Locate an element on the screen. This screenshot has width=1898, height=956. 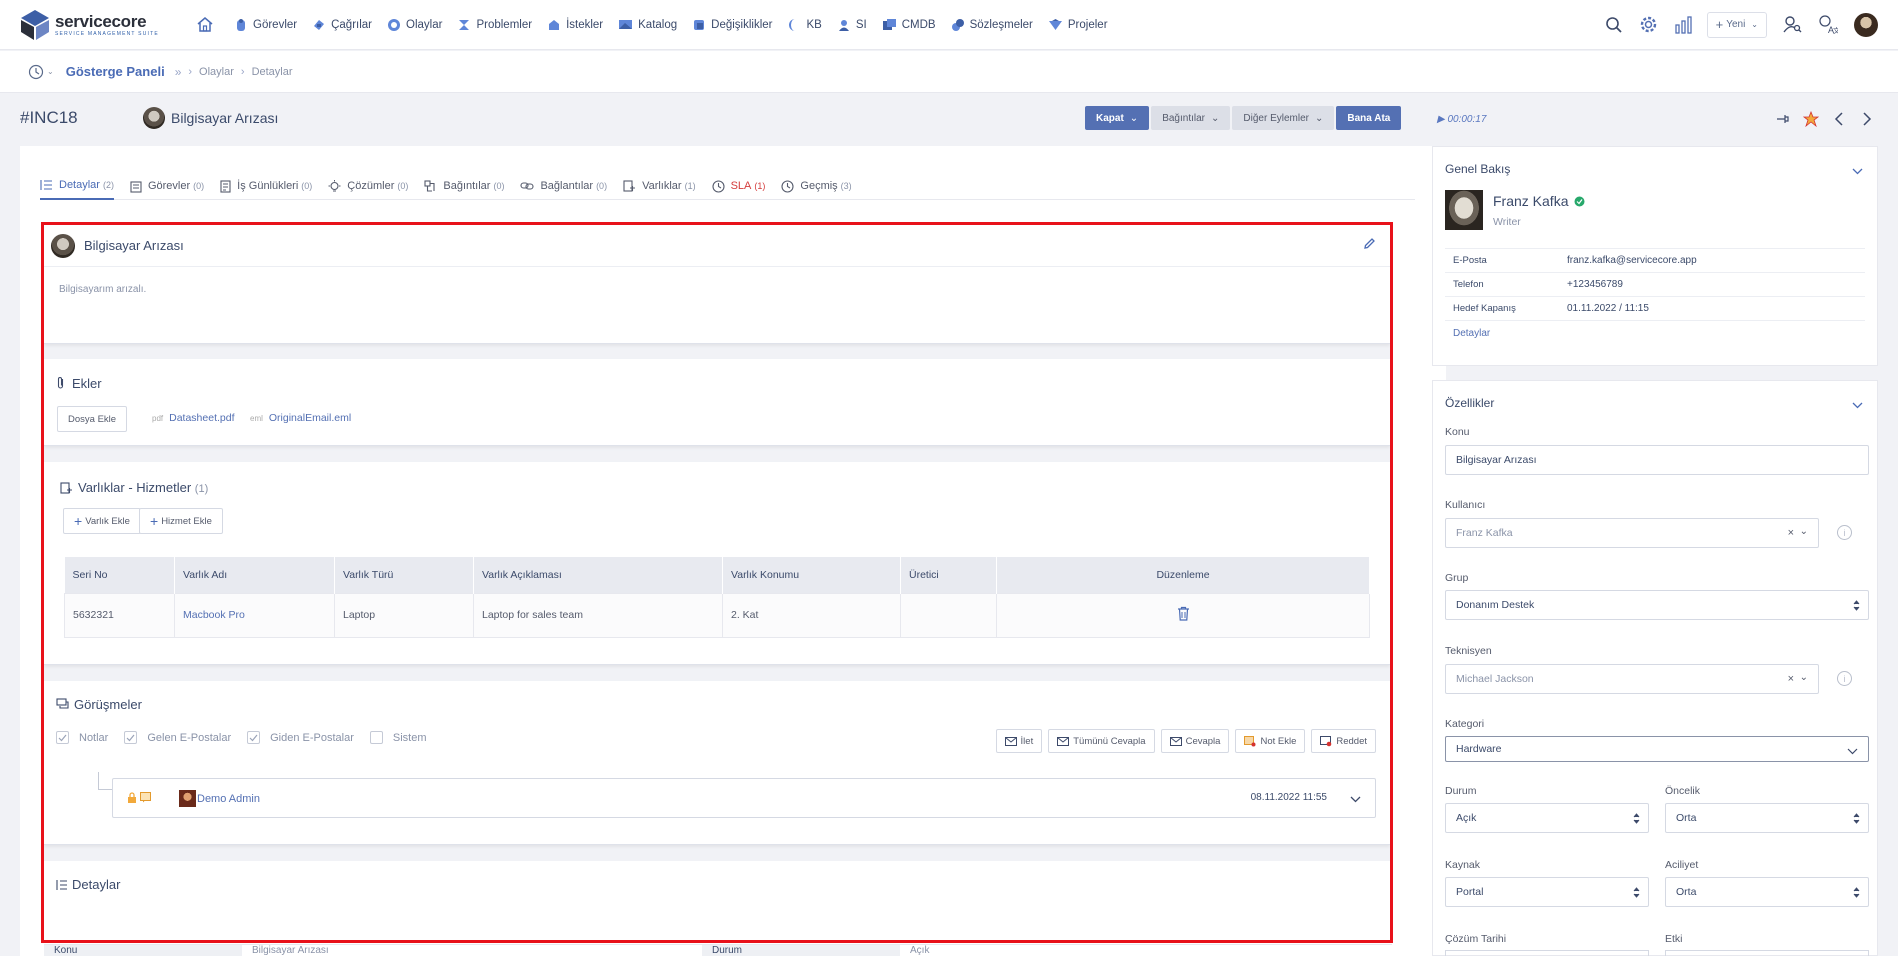
column-header: Varlık Açıklaması is located at coordinates (598, 575).